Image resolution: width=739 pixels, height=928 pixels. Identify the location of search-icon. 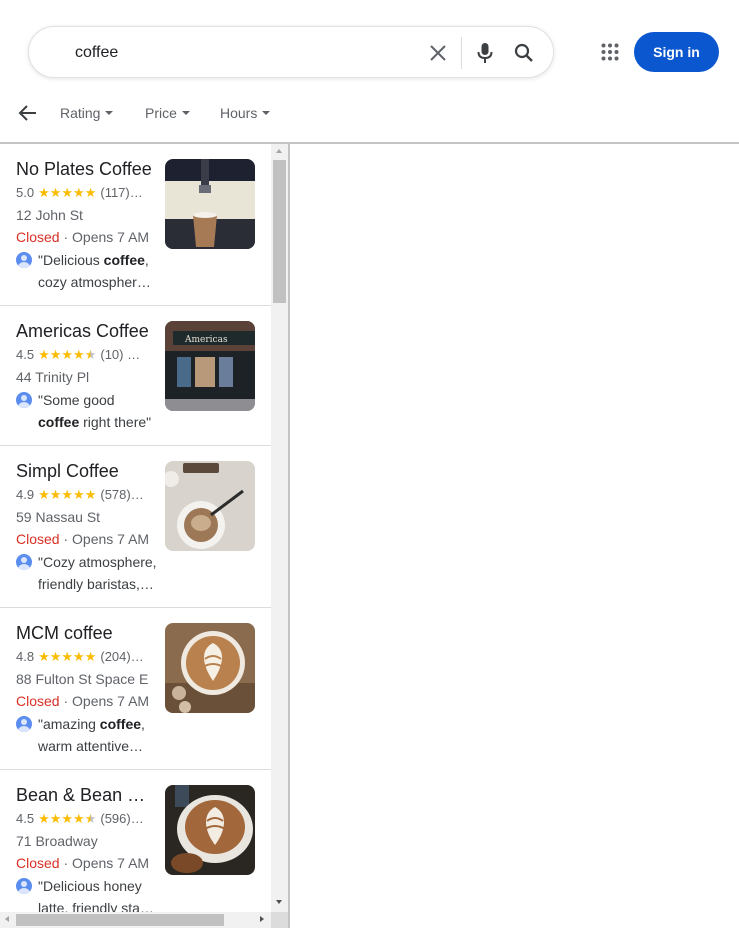
(523, 52).